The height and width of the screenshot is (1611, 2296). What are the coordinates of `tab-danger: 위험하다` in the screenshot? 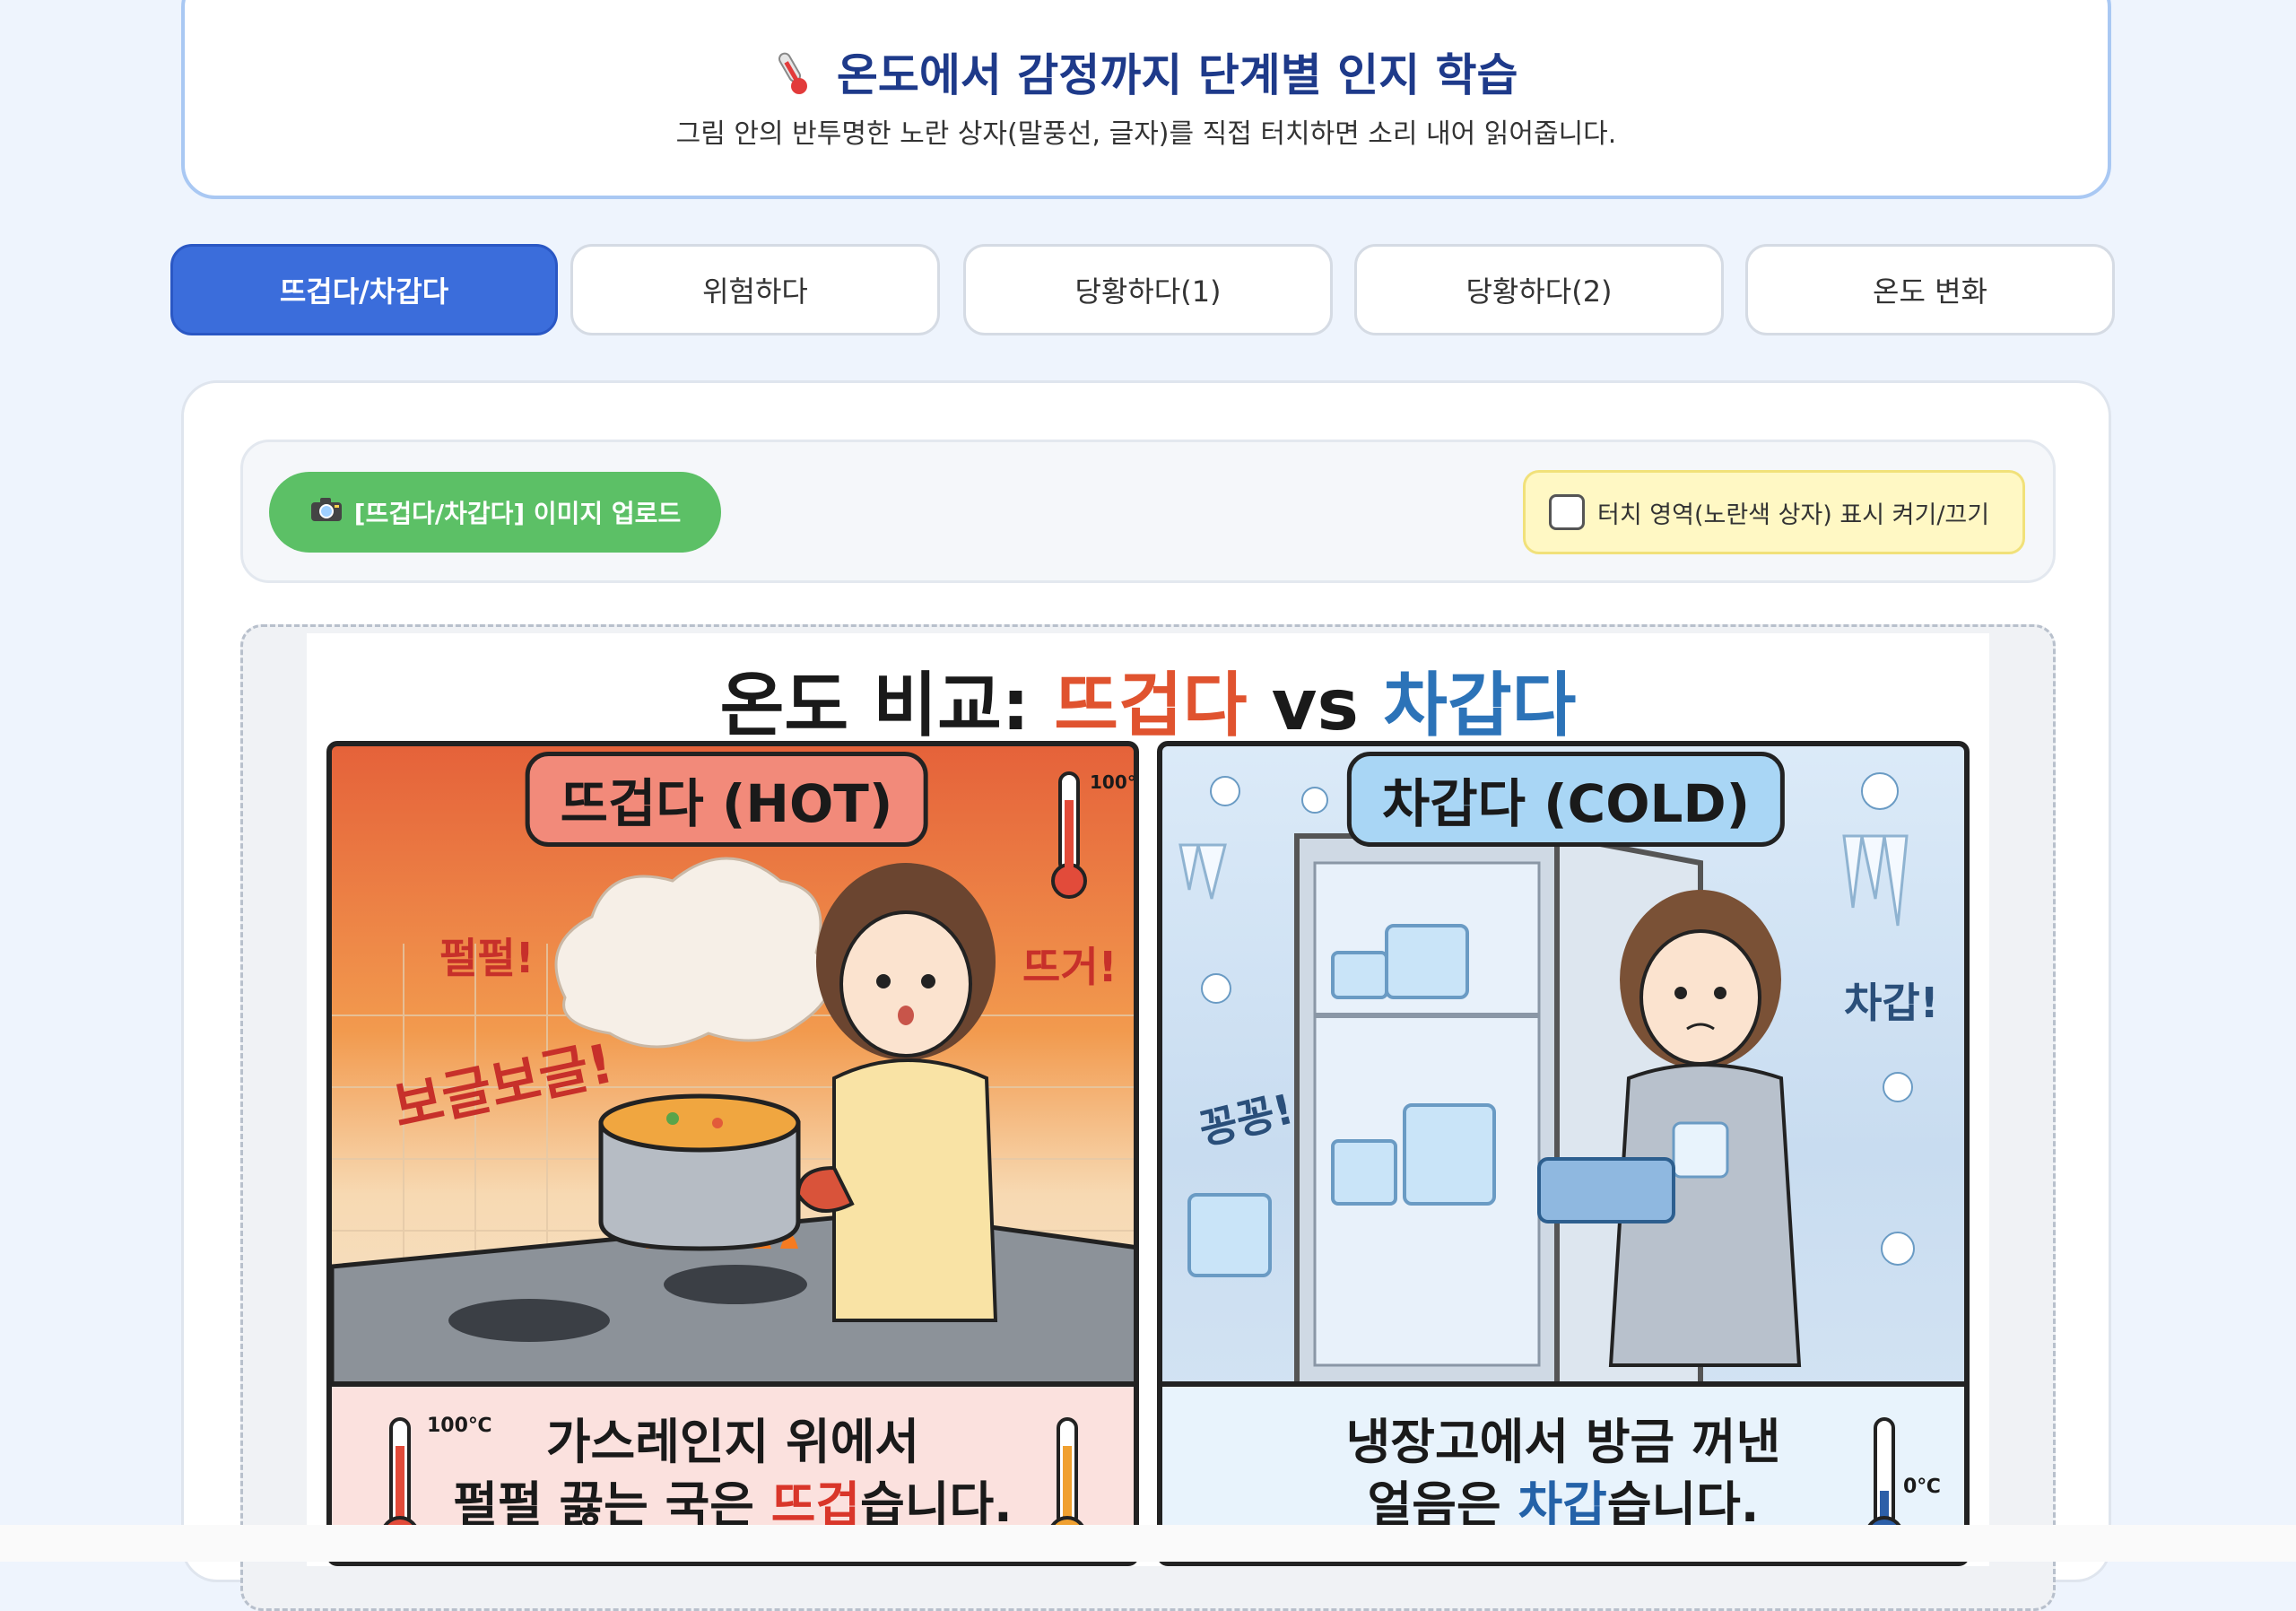 It's located at (755, 289).